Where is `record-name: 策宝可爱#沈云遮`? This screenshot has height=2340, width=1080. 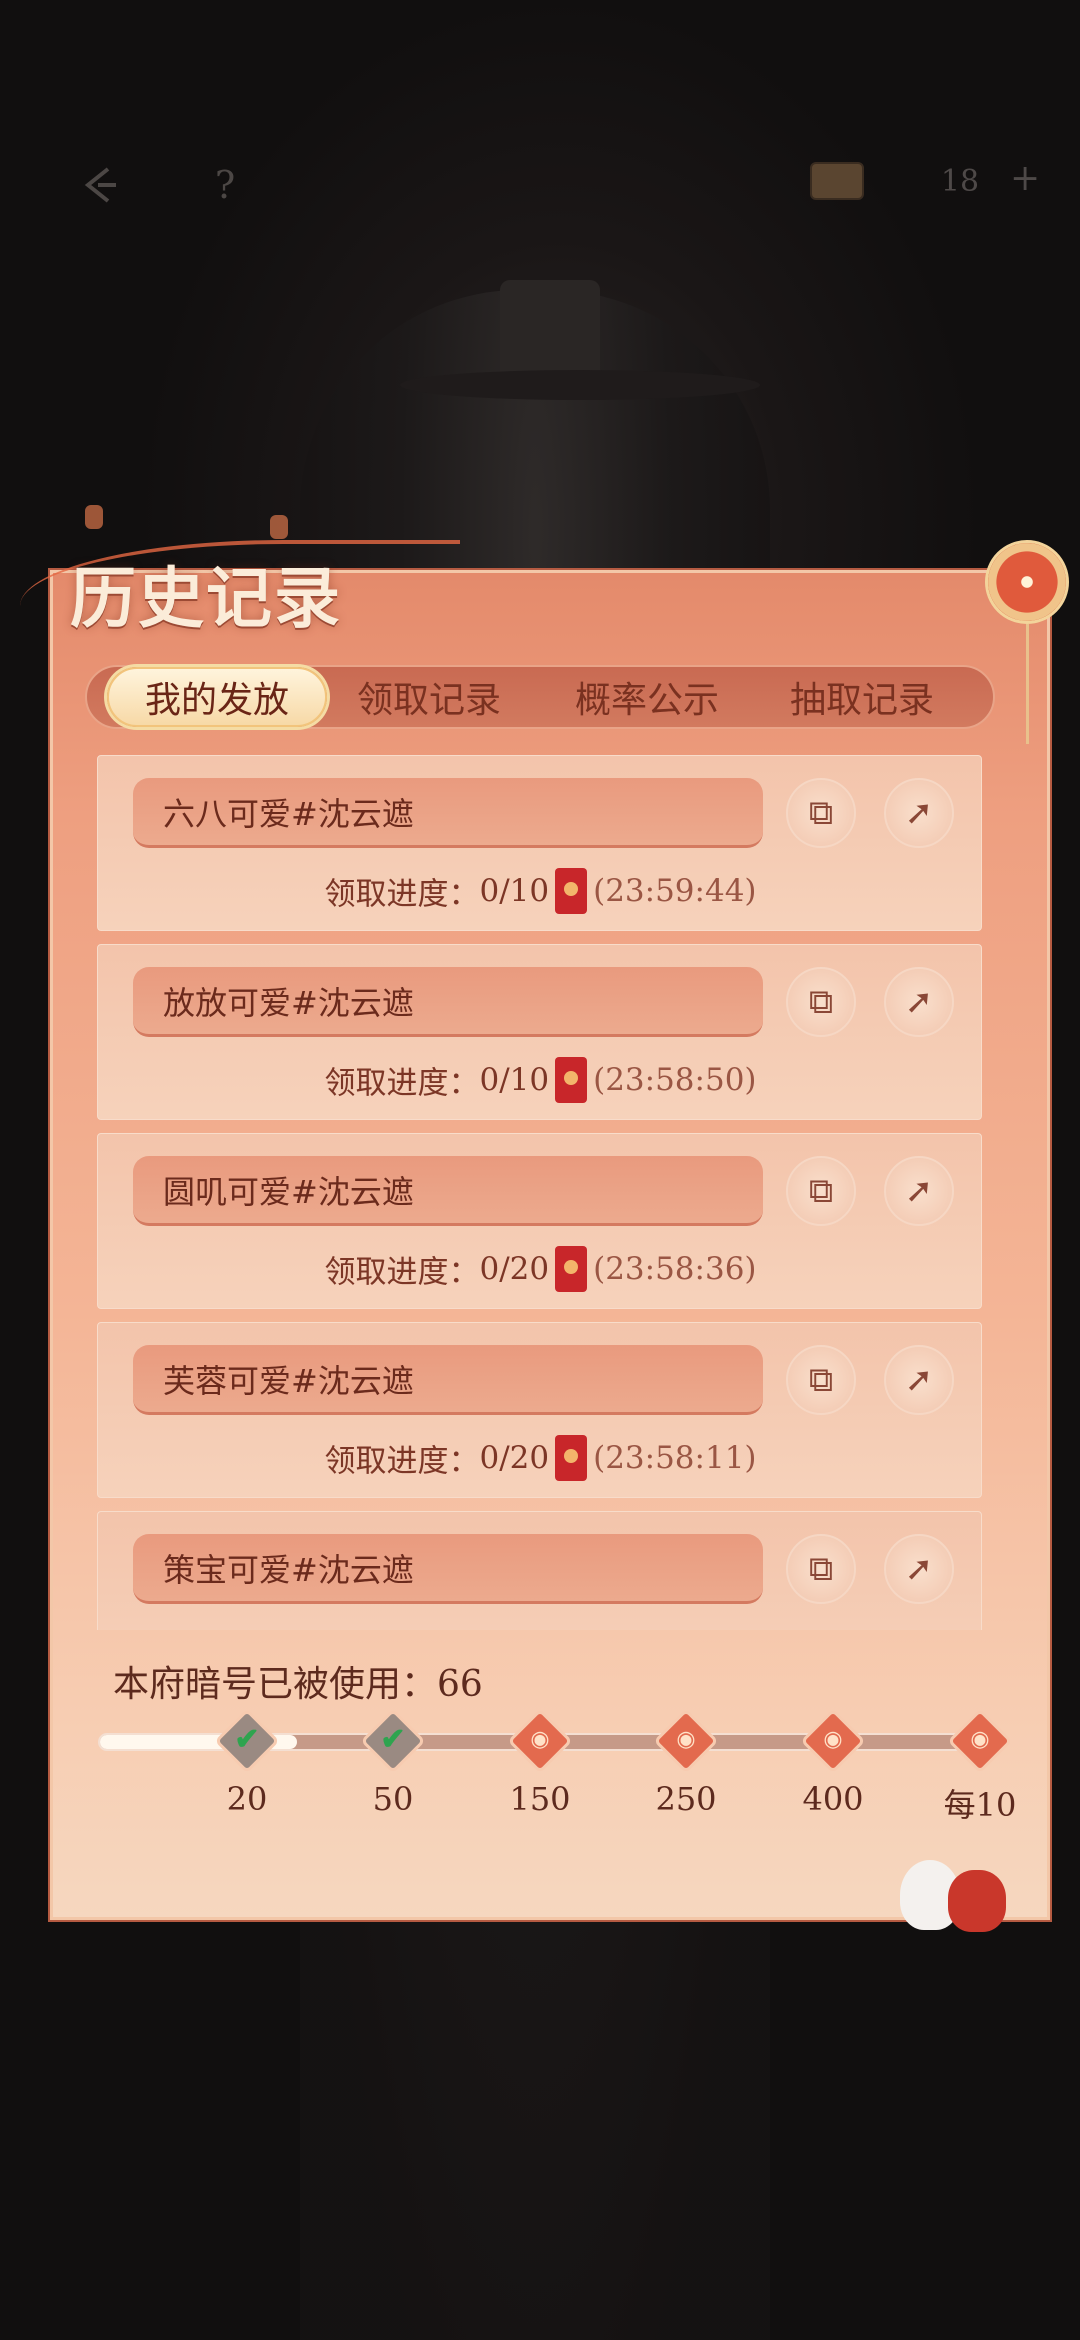 record-name: 策宝可爱#沈云遮 is located at coordinates (448, 1569).